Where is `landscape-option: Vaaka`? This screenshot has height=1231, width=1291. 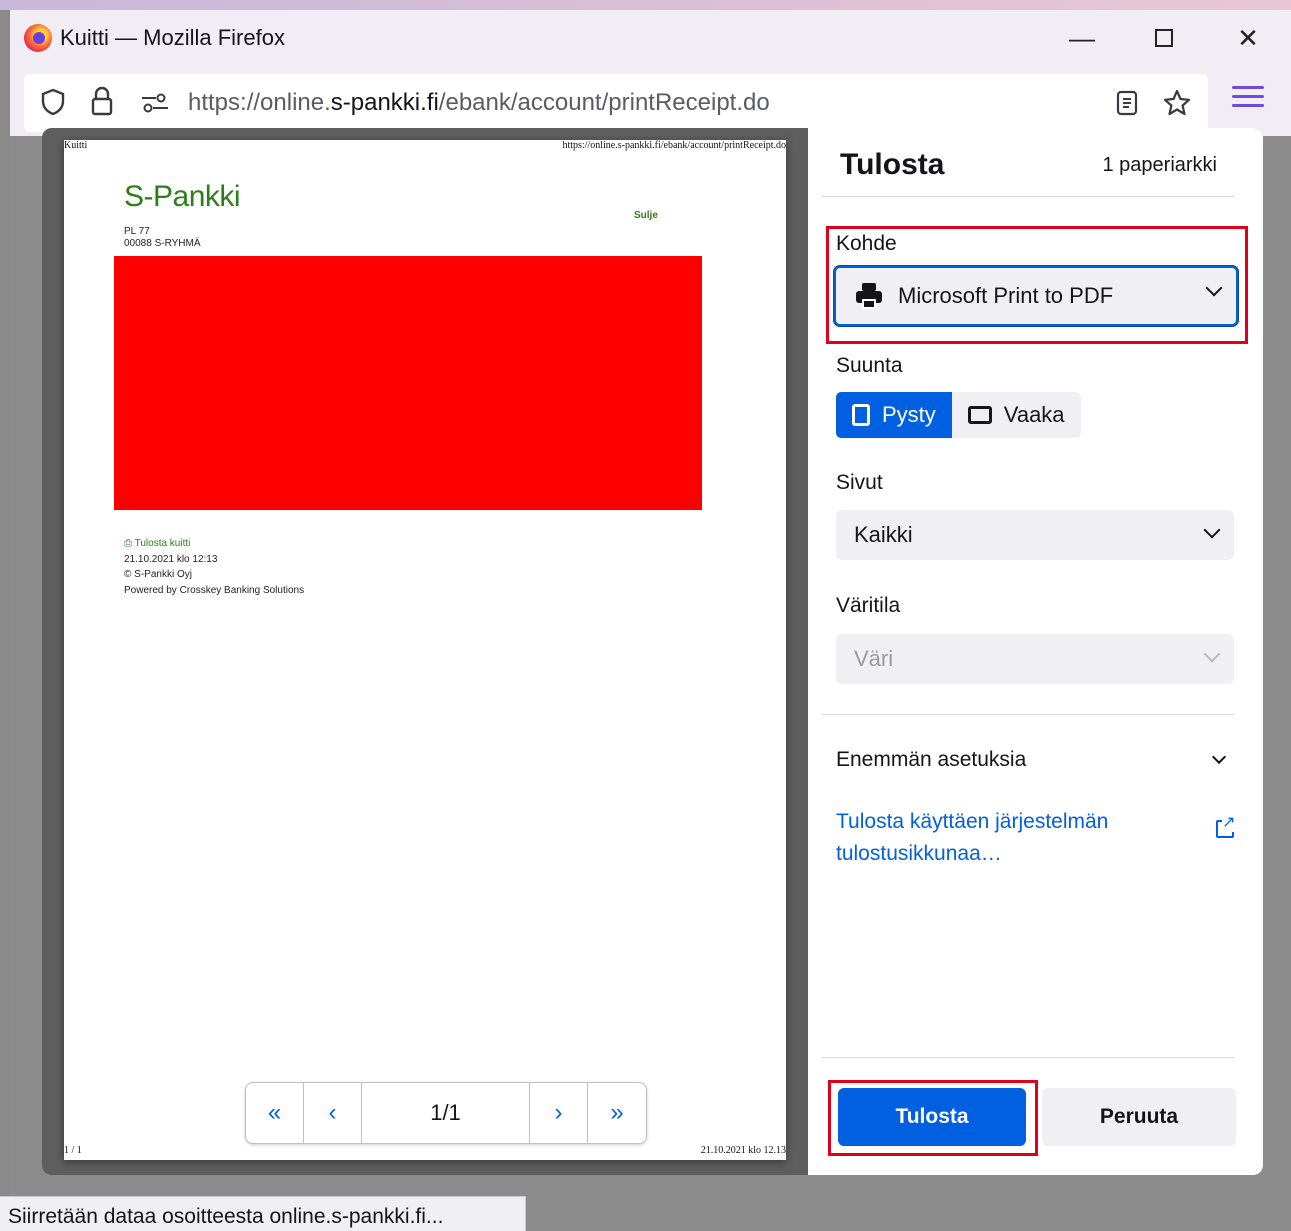 landscape-option: Vaaka is located at coordinates (1016, 415).